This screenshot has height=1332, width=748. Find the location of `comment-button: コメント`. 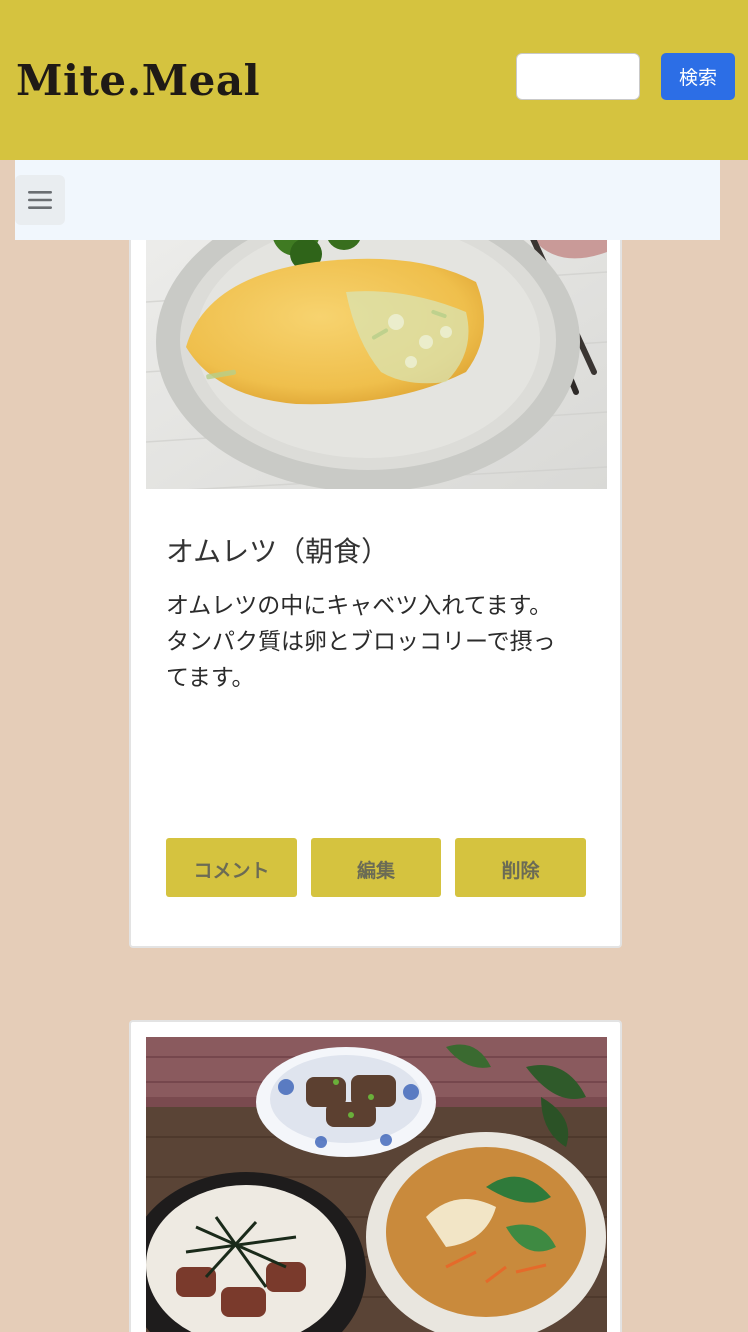

comment-button: コメント is located at coordinates (231, 867).